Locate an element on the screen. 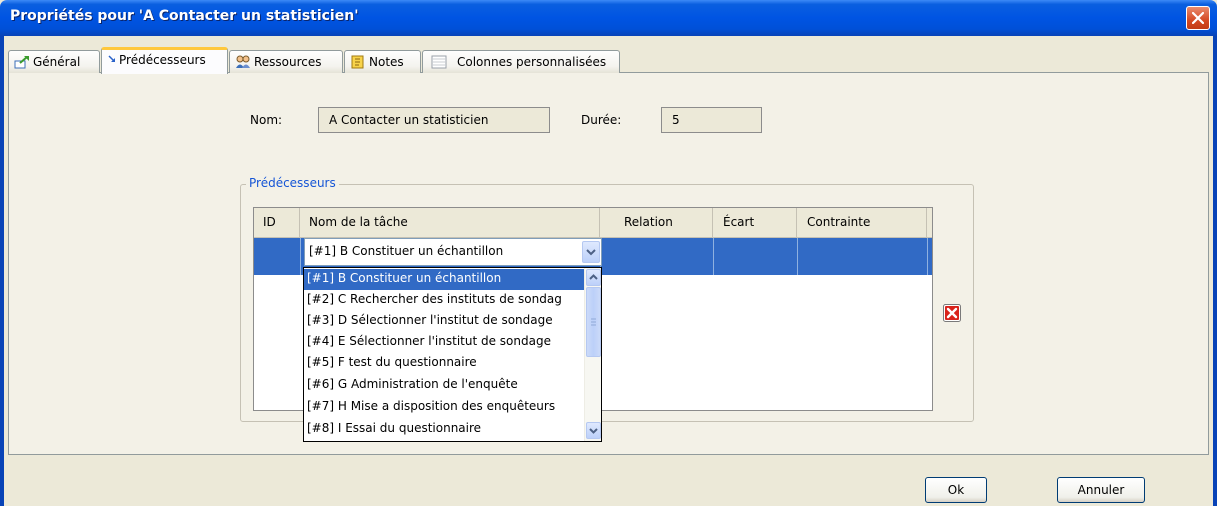 This screenshot has width=1217, height=506. people-icon is located at coordinates (243, 61).